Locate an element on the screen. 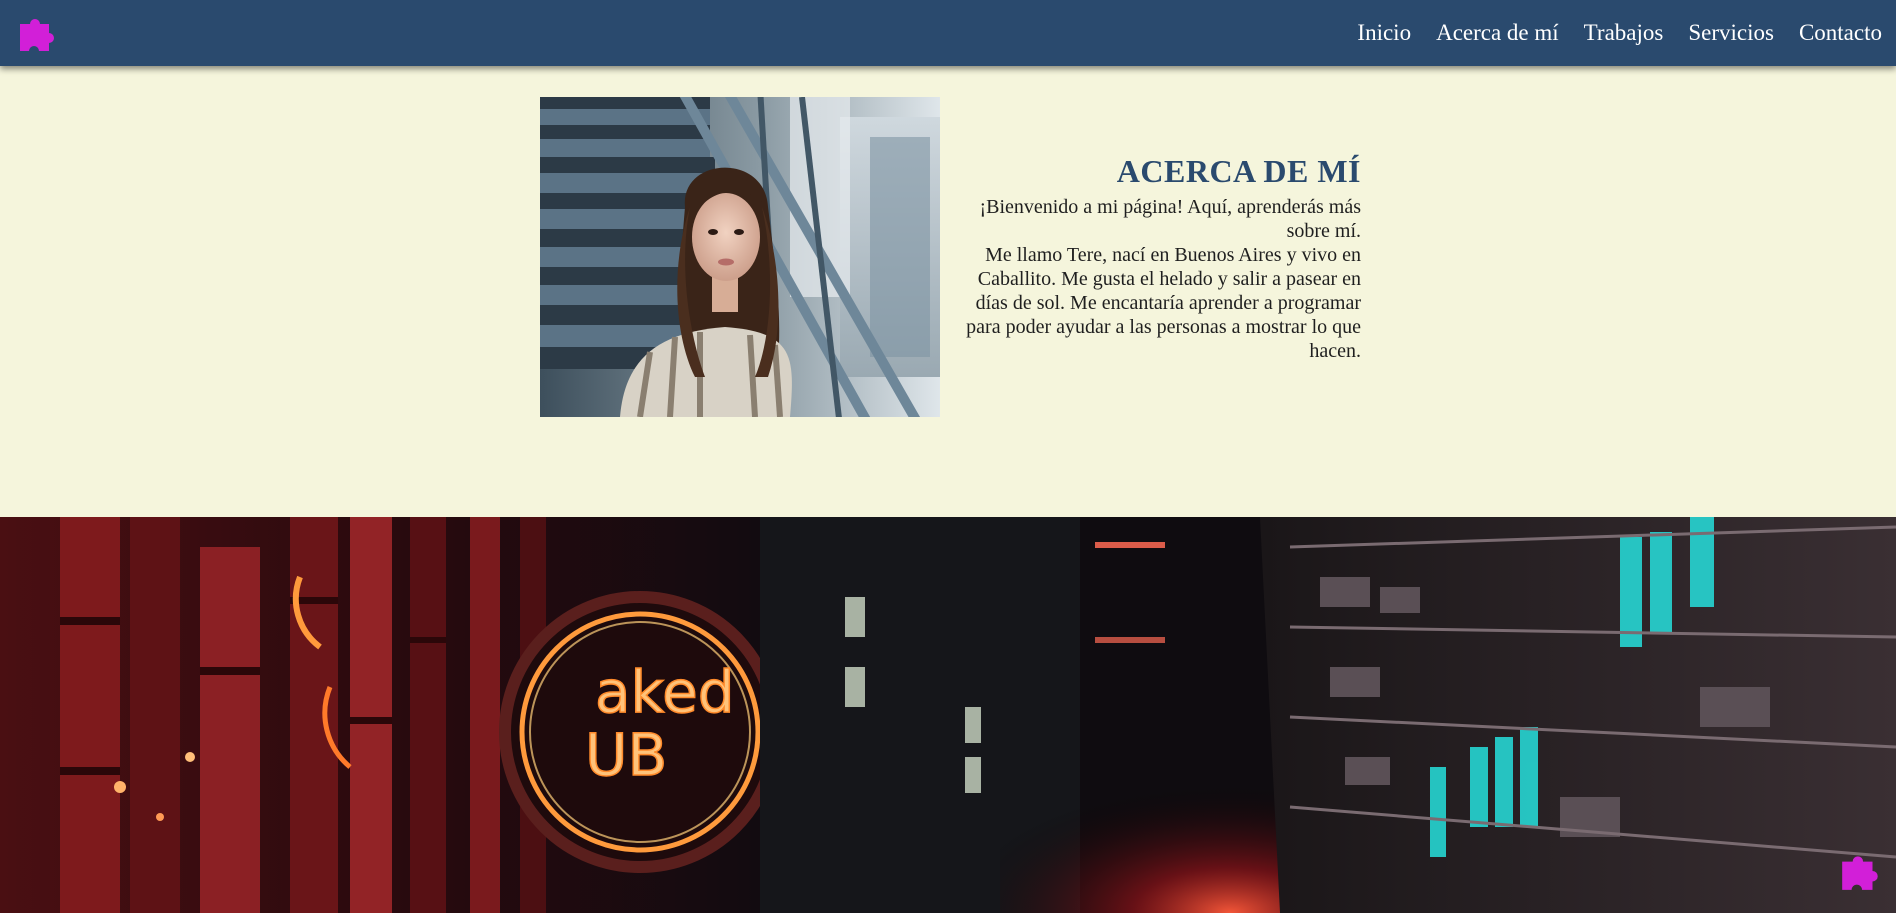  nav-link-contacto: Contacto is located at coordinates (1840, 33).